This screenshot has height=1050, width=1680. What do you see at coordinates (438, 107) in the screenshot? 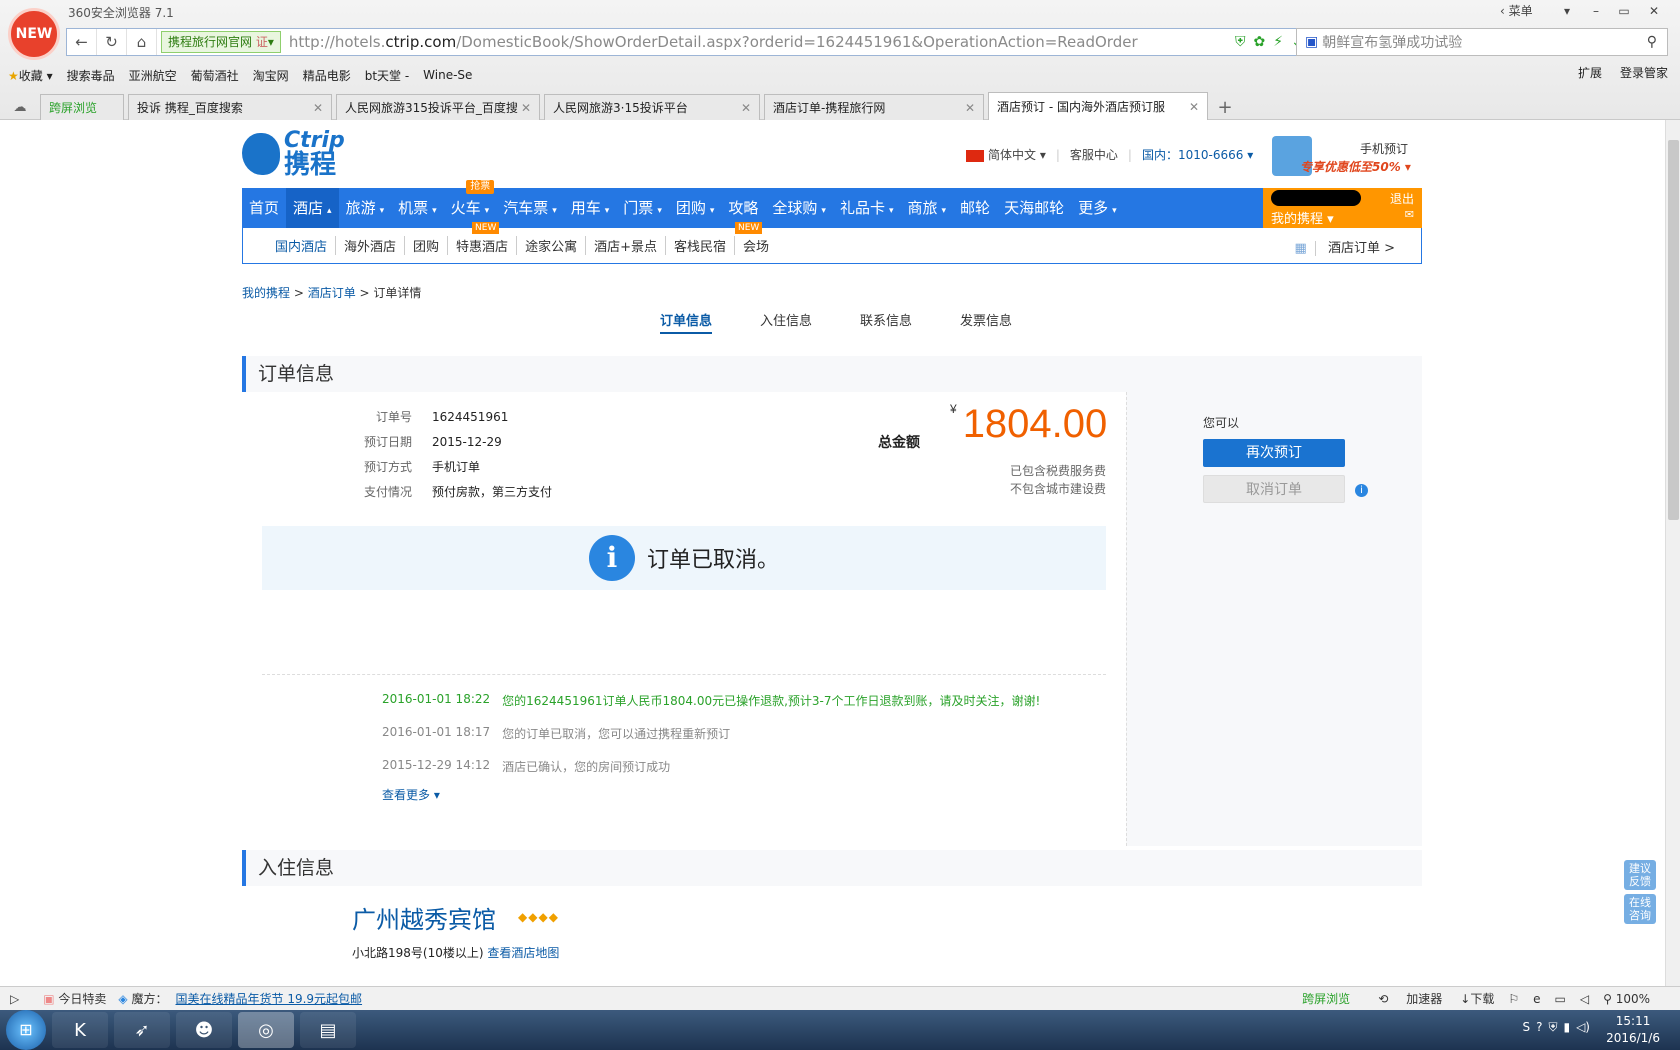
I see `tab-baidu-search-2: 人民网旅游315投诉平台_百度搜 ✕` at bounding box center [438, 107].